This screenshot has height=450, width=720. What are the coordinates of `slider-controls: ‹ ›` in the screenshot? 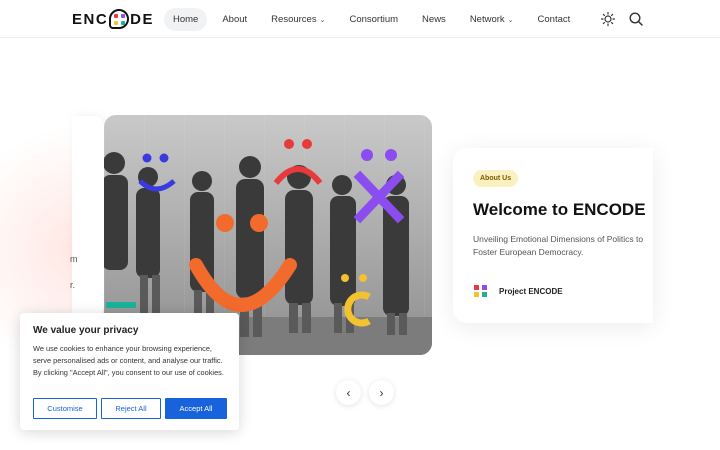 It's located at (365, 392).